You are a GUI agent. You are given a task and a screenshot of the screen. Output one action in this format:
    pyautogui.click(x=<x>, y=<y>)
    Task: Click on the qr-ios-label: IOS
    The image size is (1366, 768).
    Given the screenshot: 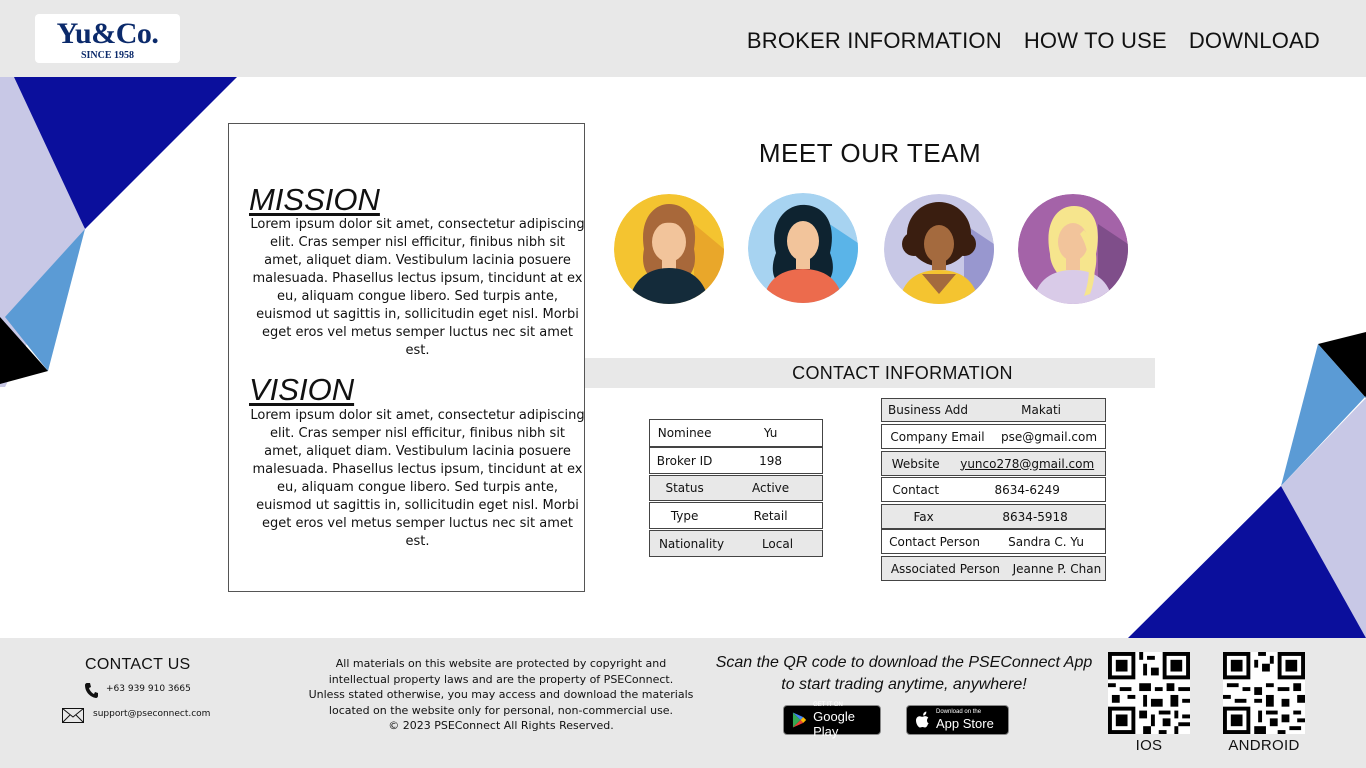 What is the action you would take?
    pyautogui.click(x=1149, y=745)
    